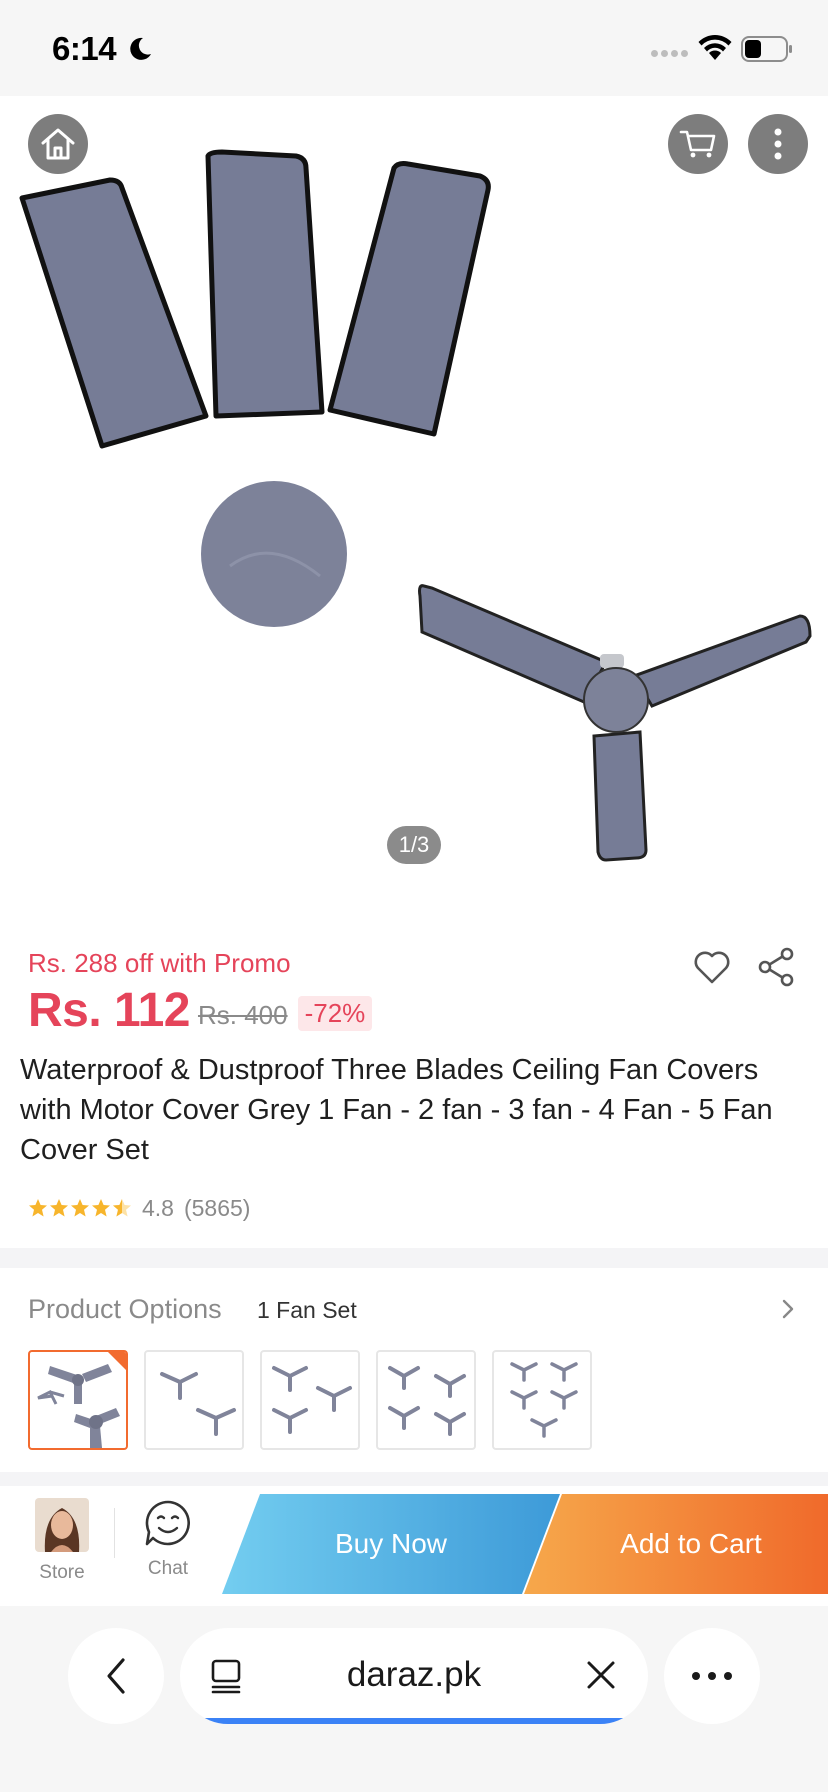  Describe the element at coordinates (307, 1310) in the screenshot. I see `selected-option: 1 Fan Set` at that location.